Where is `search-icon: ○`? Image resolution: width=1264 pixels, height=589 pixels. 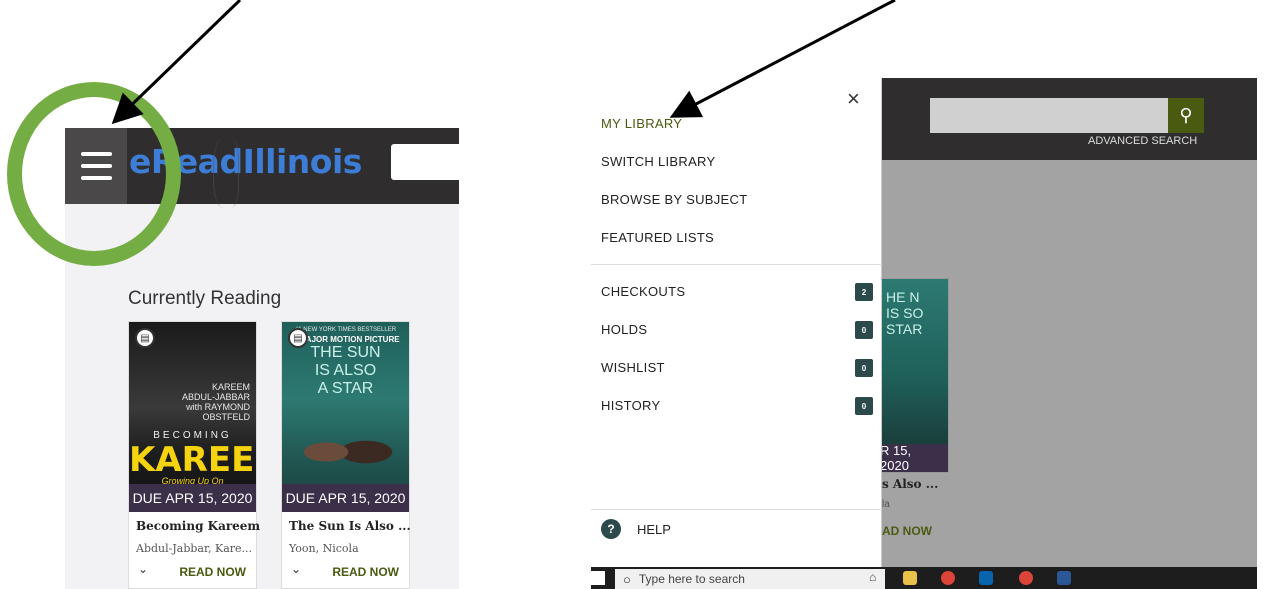
search-icon: ○ is located at coordinates (627, 579).